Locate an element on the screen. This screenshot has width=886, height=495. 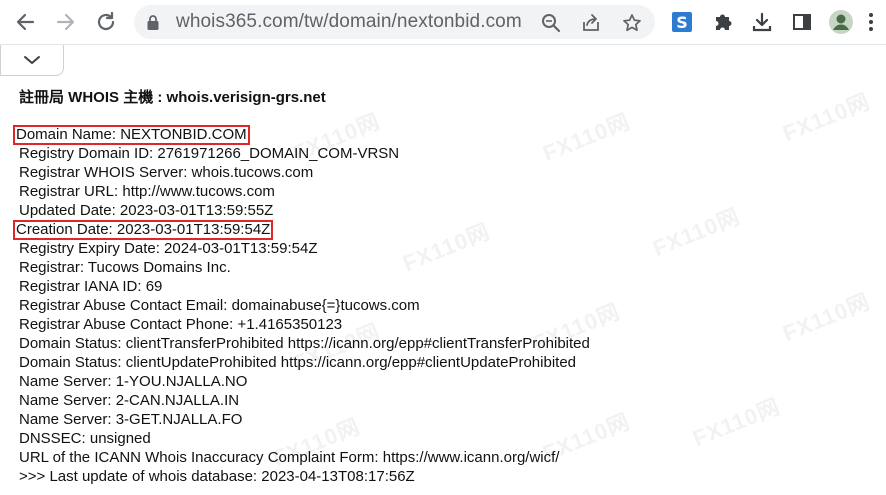
downloads-button is located at coordinates (762, 22).